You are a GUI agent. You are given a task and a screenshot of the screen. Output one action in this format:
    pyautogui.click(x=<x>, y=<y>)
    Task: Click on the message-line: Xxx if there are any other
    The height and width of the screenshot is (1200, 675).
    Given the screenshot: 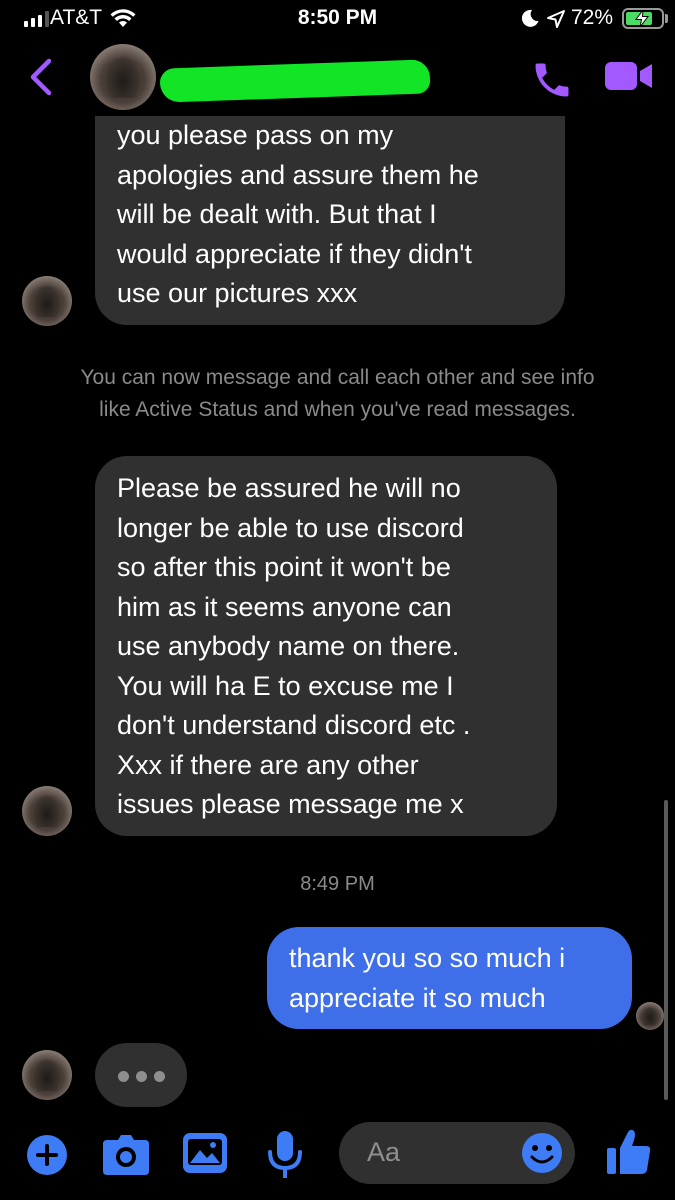 What is the action you would take?
    pyautogui.click(x=268, y=764)
    